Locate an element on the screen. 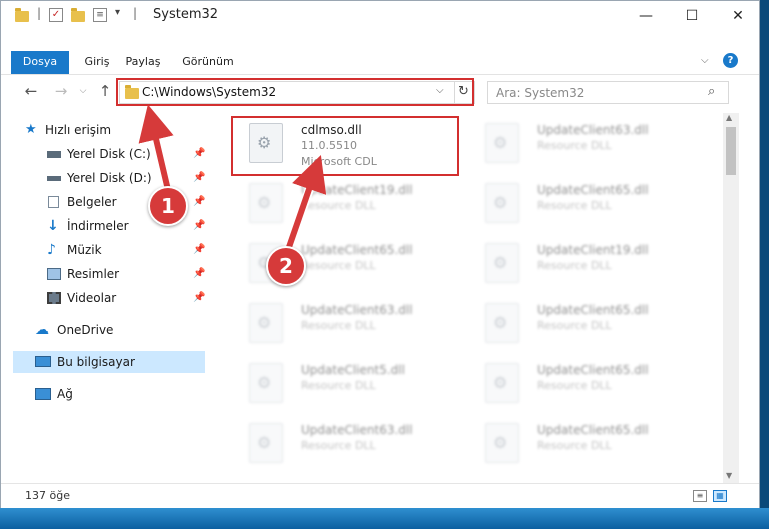  annotation-arrows is located at coordinates (232, 178).